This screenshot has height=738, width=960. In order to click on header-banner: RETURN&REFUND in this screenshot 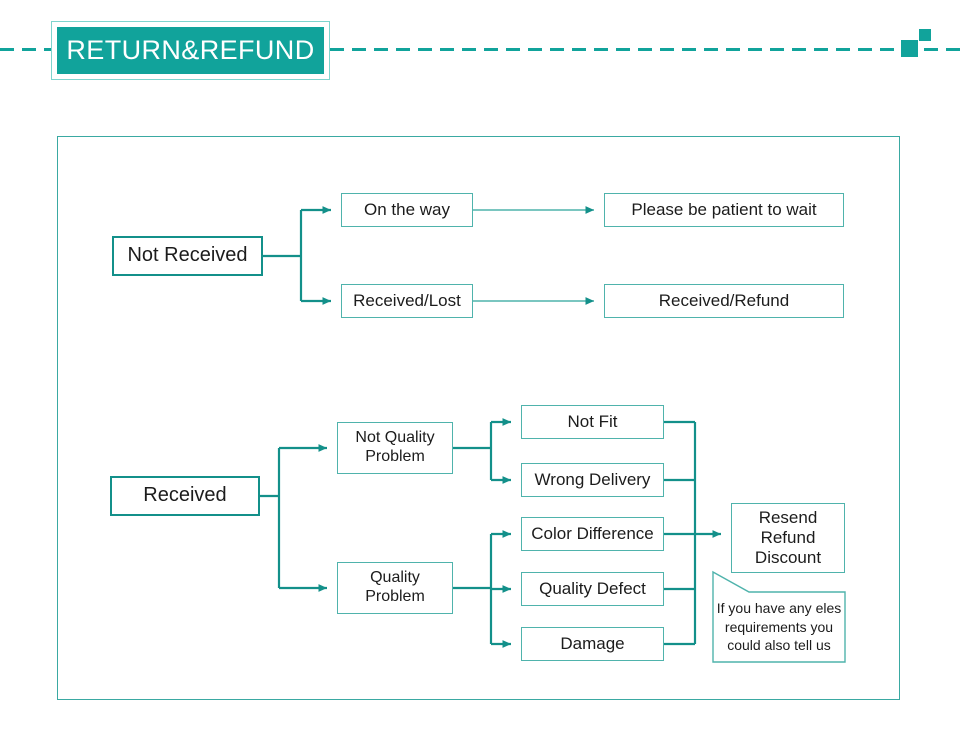, I will do `click(190, 50)`.